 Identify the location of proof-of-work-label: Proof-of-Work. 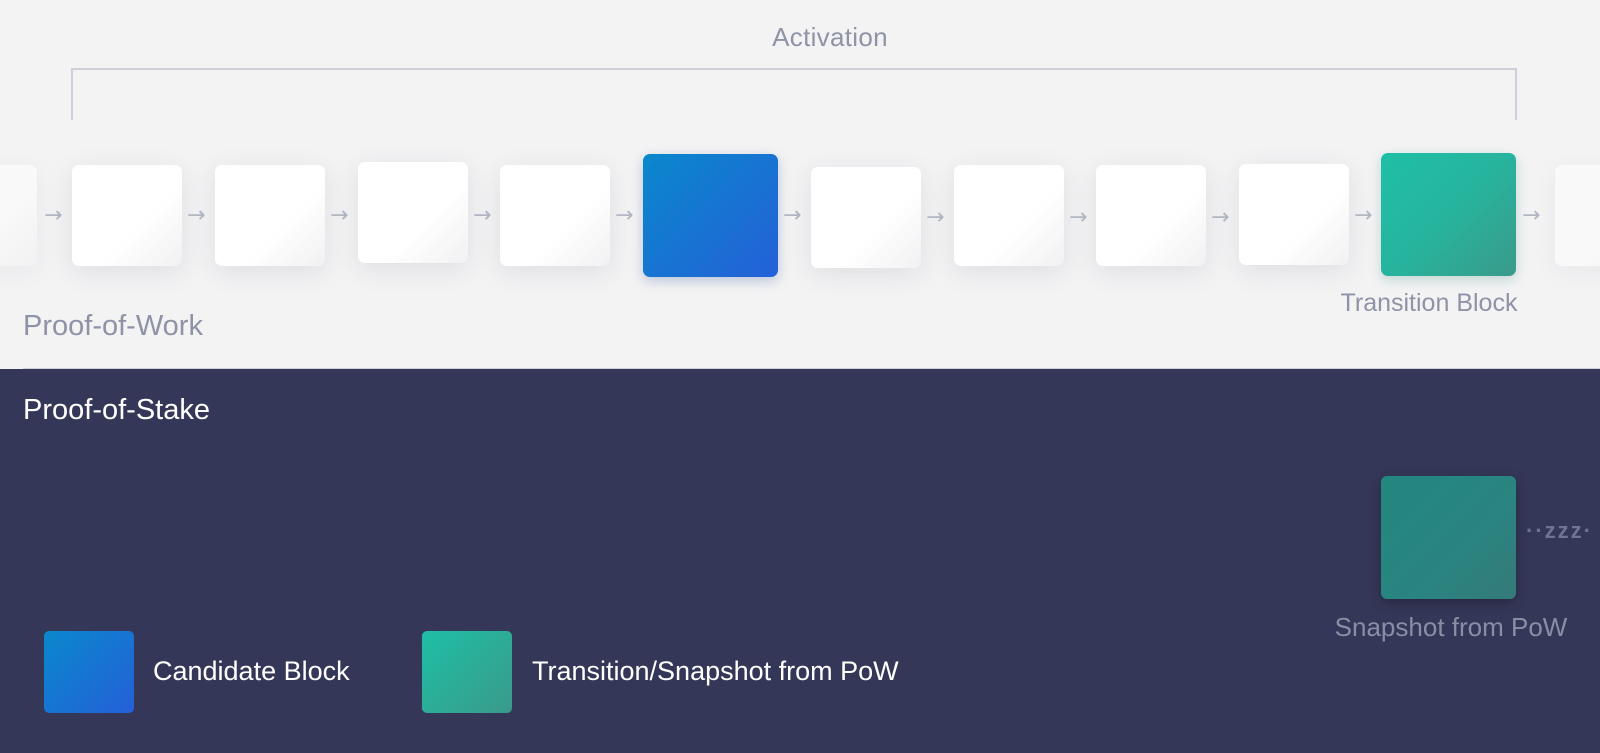
(113, 326).